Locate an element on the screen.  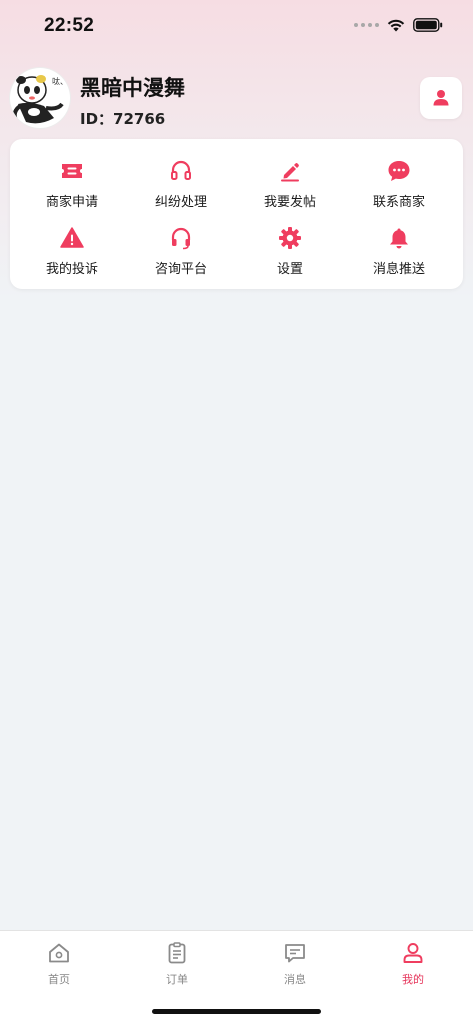
menu-item-label: 消息推送 is located at coordinates (398, 269).